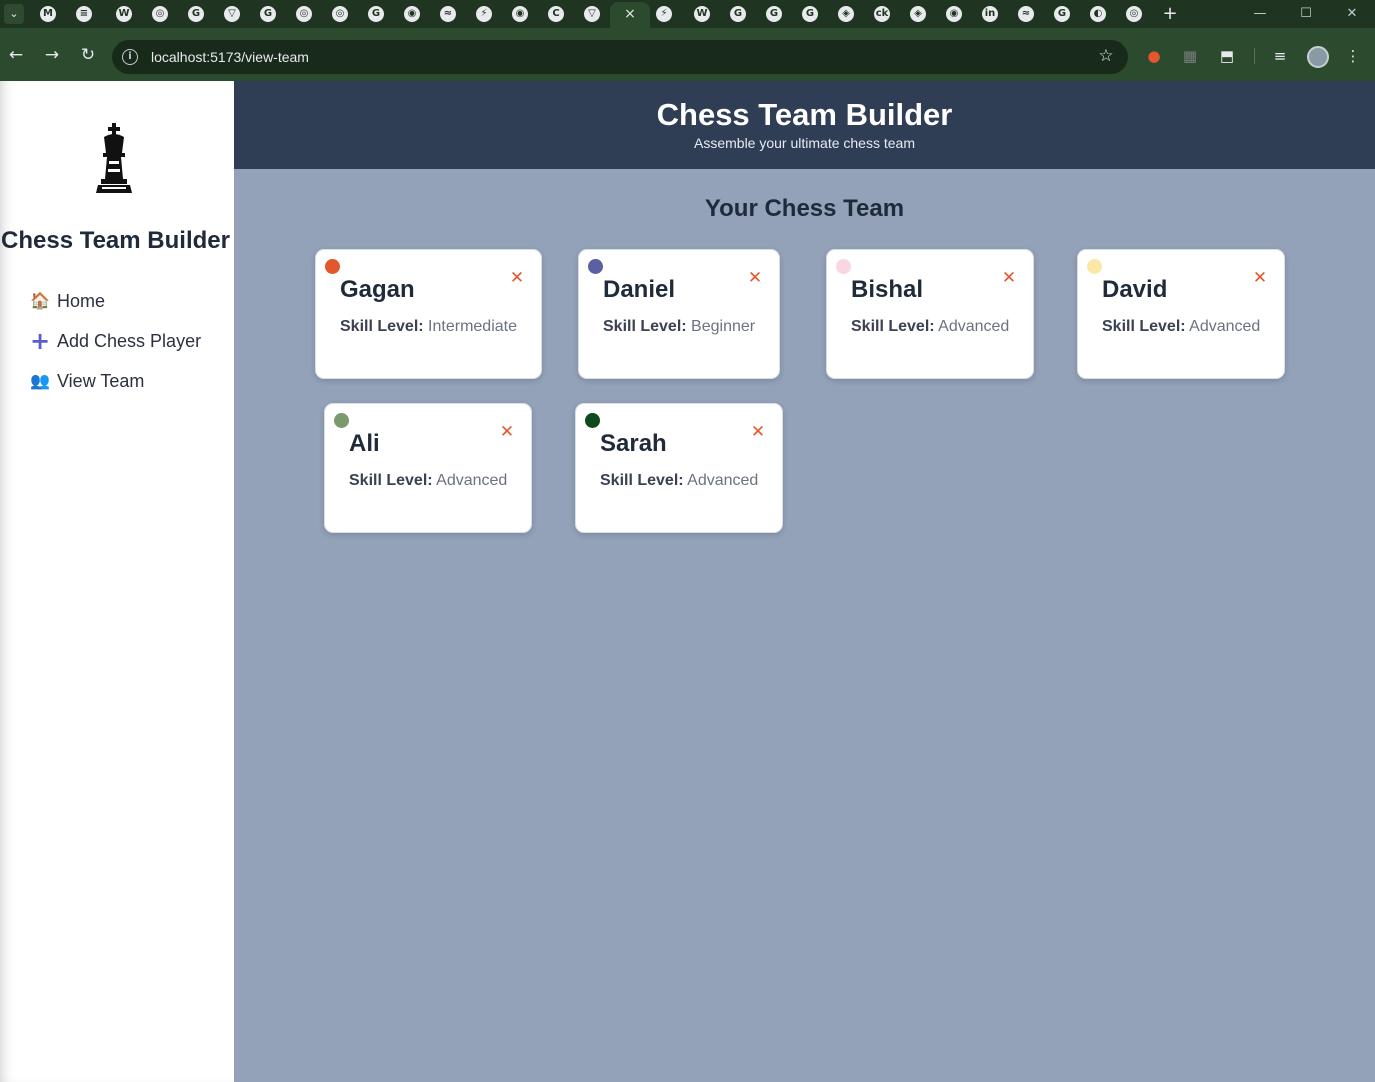 This screenshot has width=1375, height=1082. I want to click on player-name: Sarah, so click(633, 443).